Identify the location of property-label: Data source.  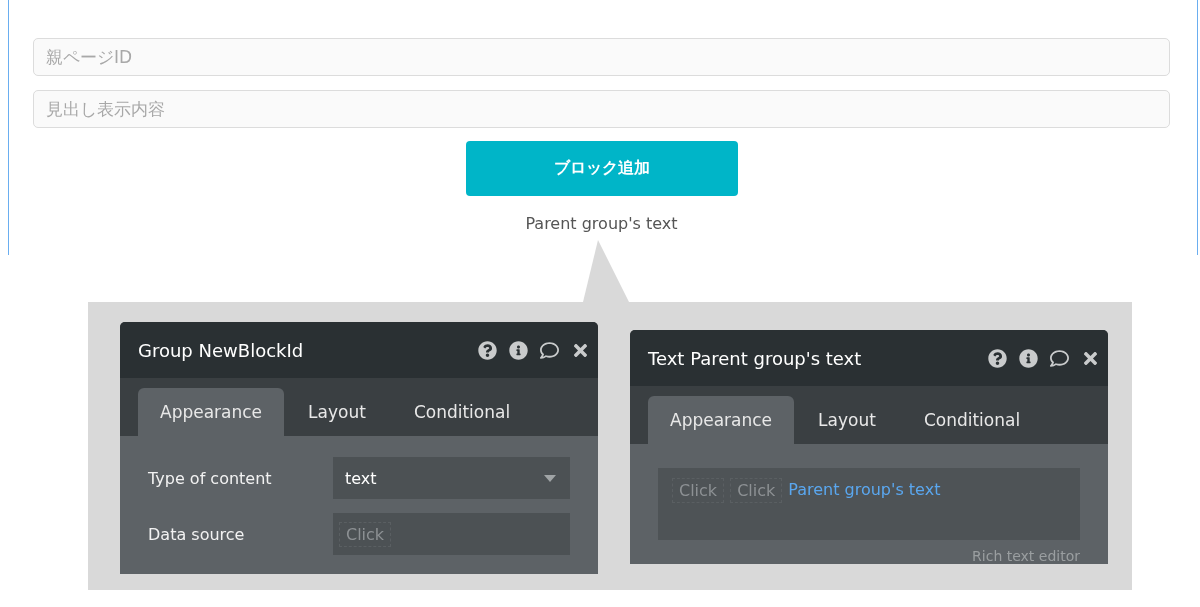
(197, 534).